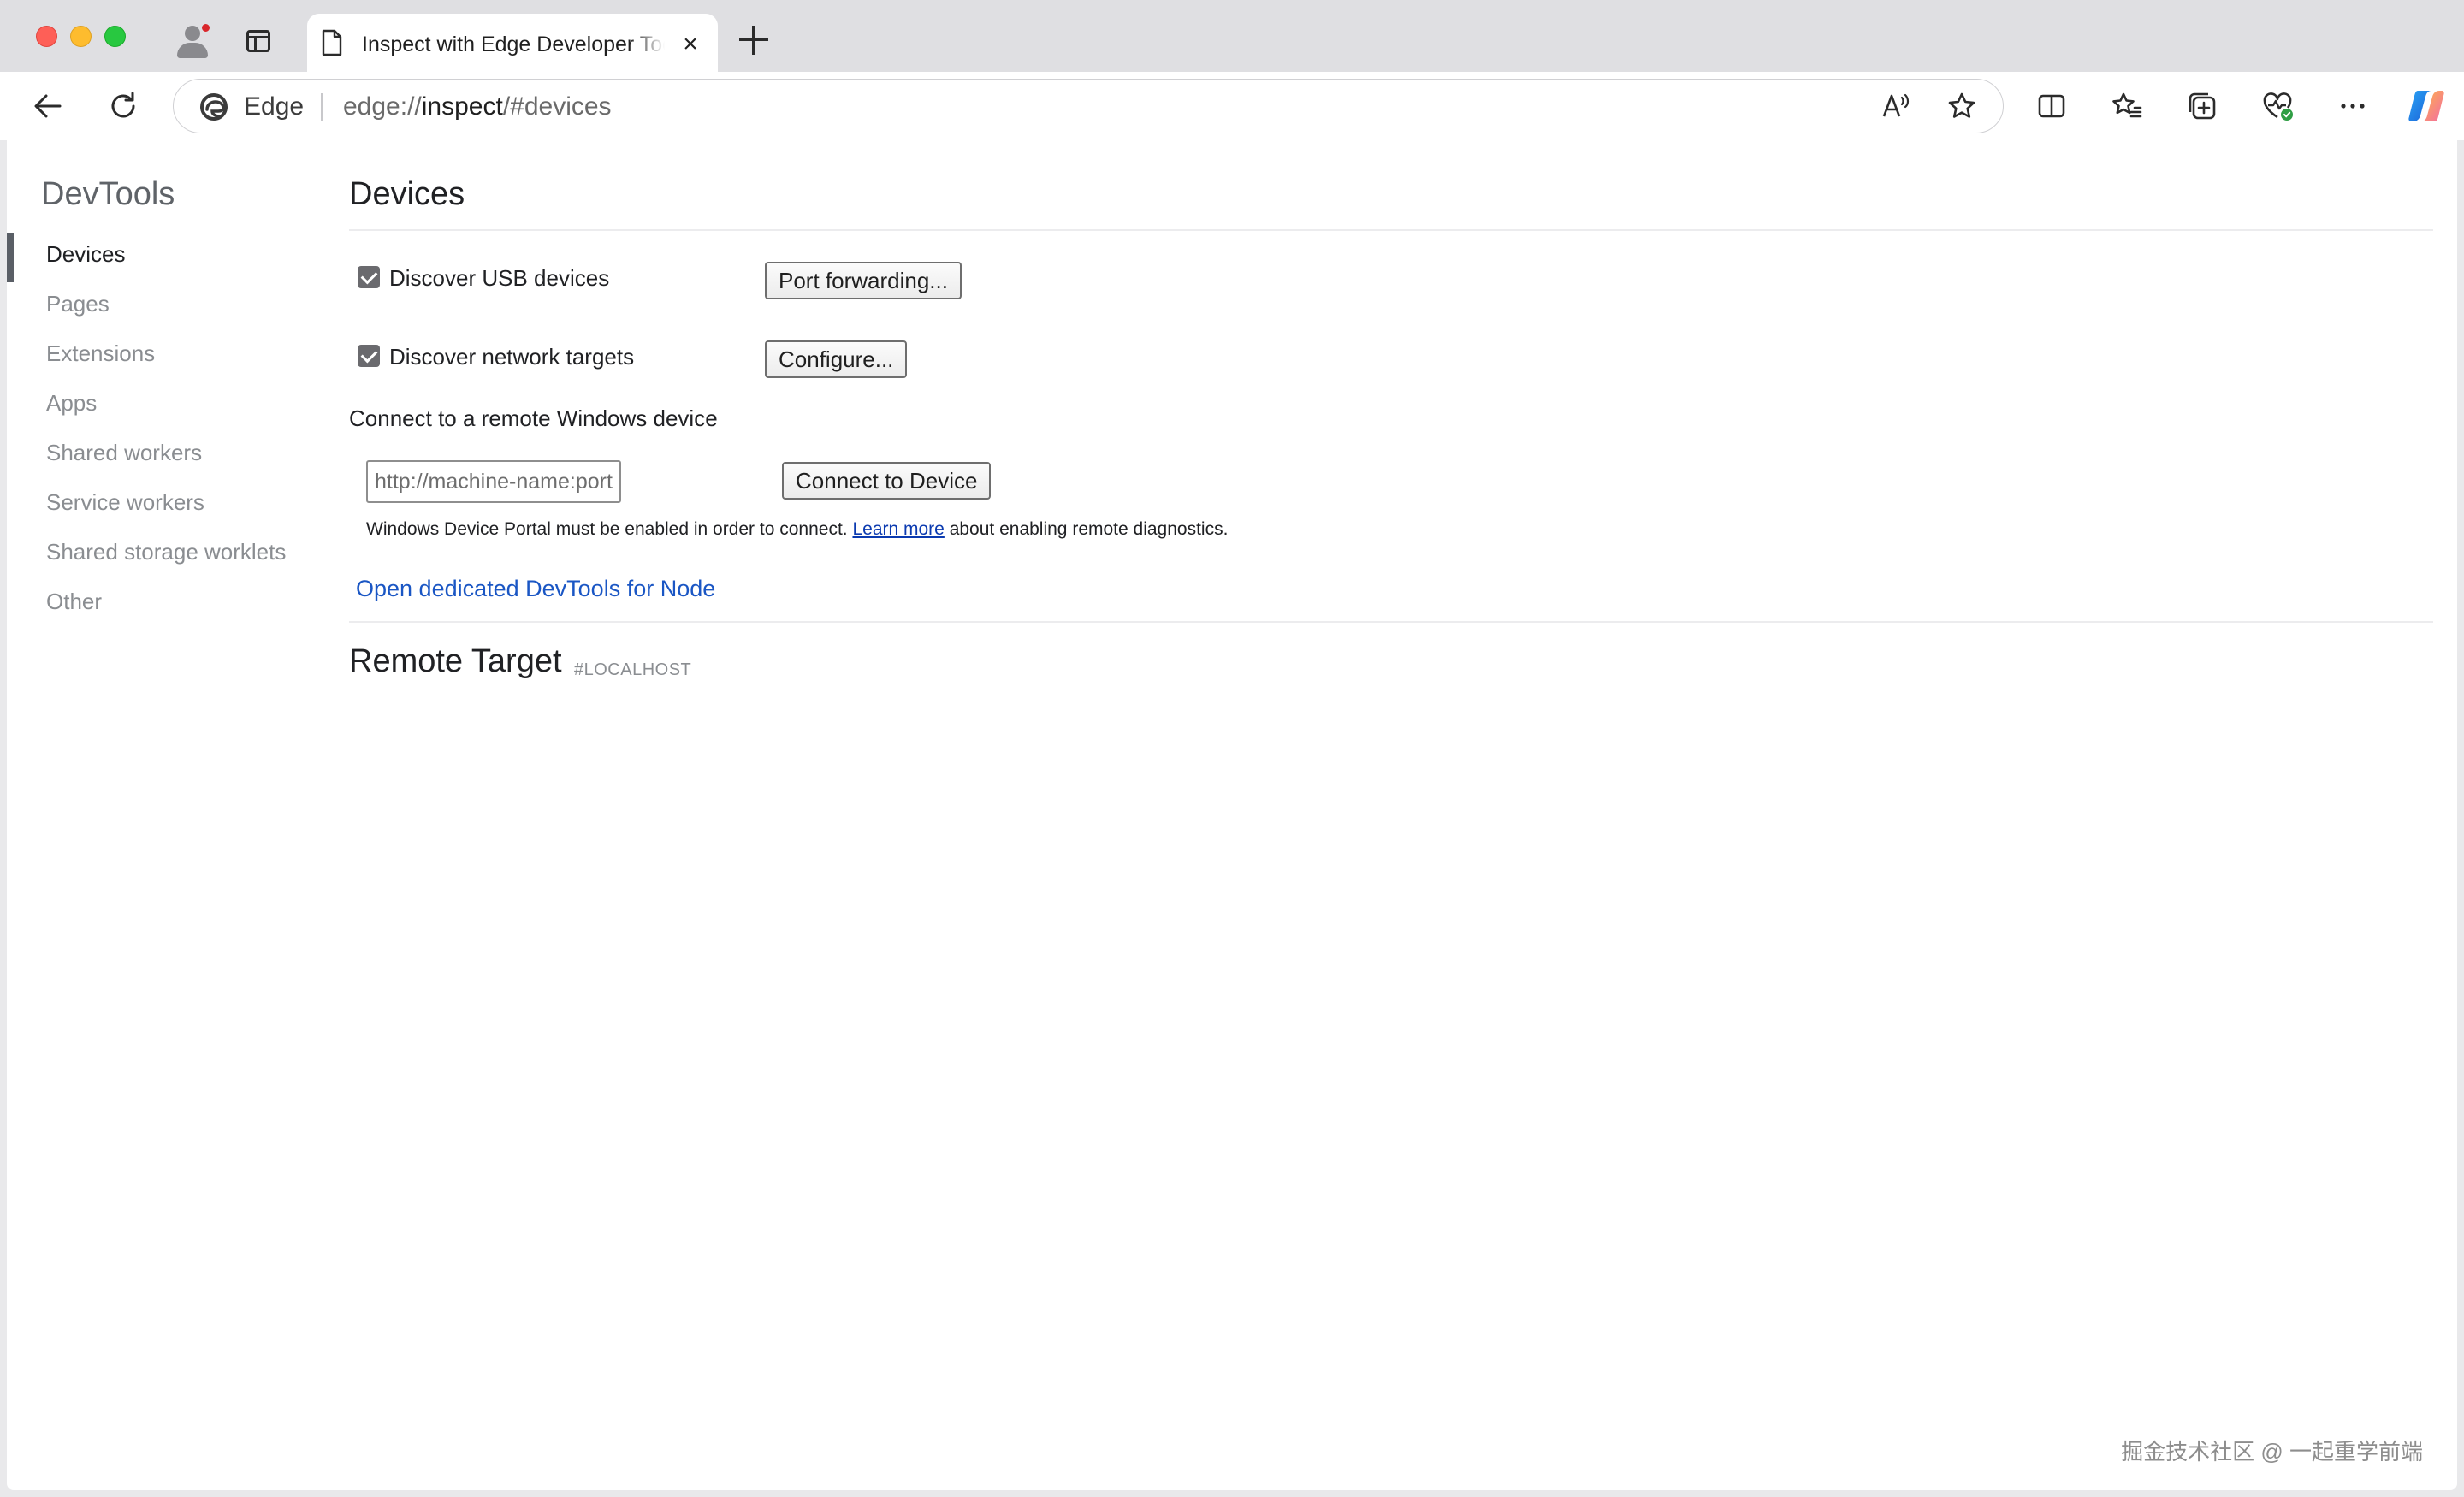 This screenshot has width=2464, height=1497. Describe the element at coordinates (174, 403) in the screenshot. I see `sidebar-item-apps: Apps` at that location.